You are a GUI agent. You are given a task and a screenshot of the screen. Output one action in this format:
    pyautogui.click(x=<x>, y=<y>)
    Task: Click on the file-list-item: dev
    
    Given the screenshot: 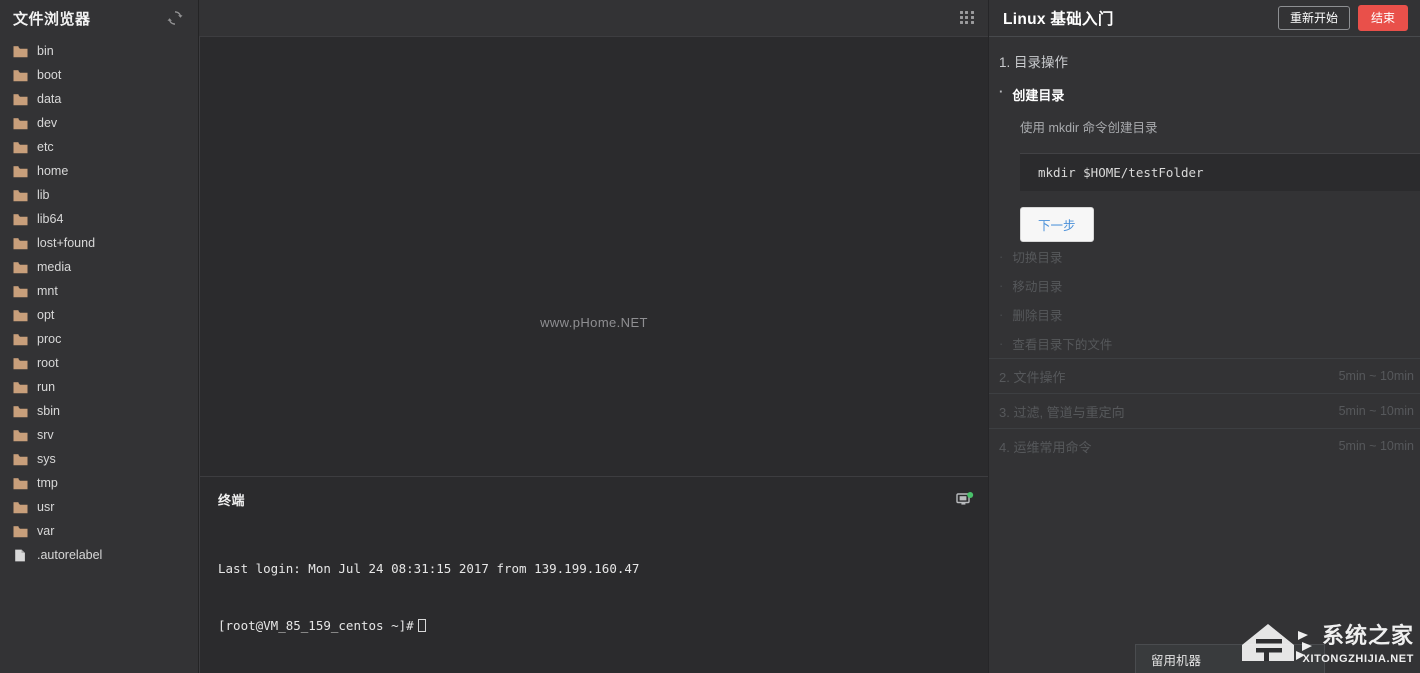 What is the action you would take?
    pyautogui.click(x=99, y=123)
    